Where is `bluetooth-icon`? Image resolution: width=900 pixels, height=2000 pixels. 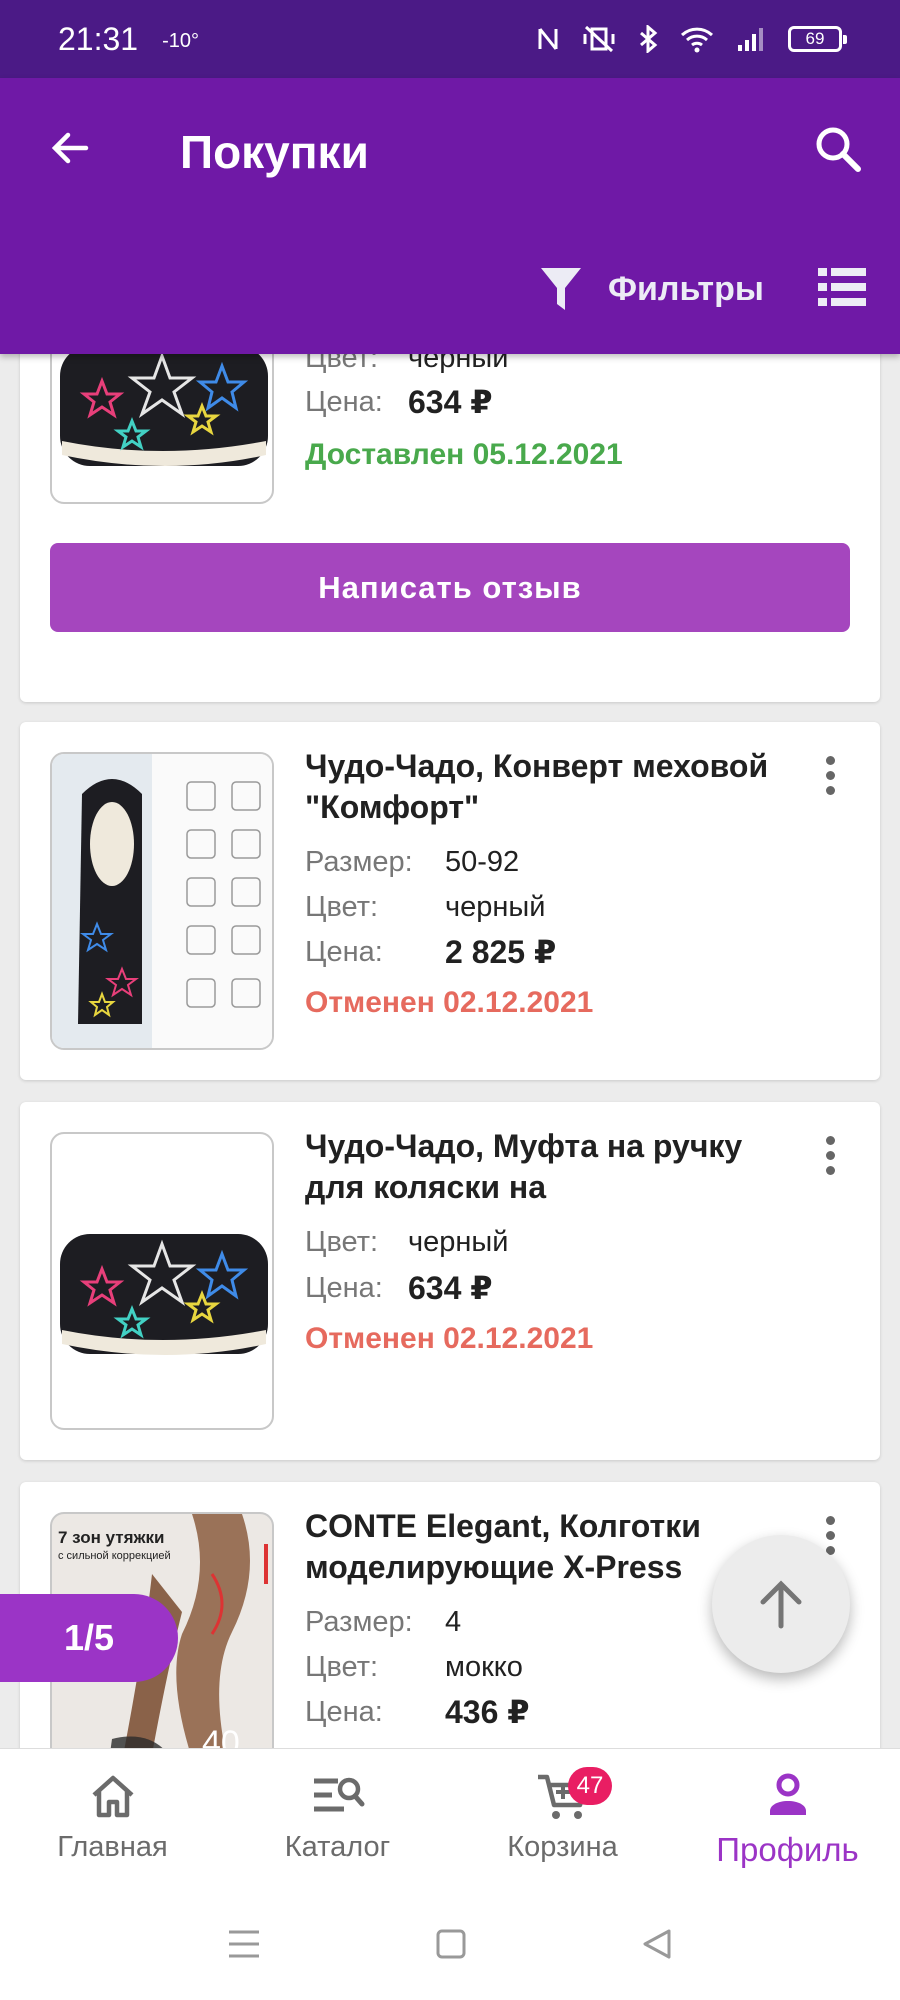 bluetooth-icon is located at coordinates (649, 39).